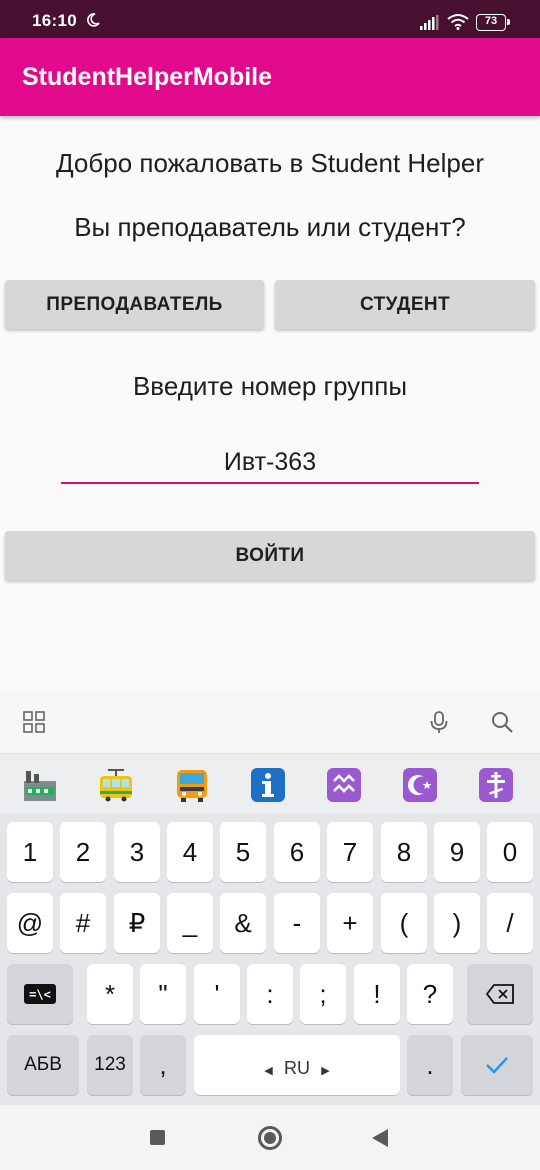  Describe the element at coordinates (502, 722) in the screenshot. I see `search-icon` at that location.